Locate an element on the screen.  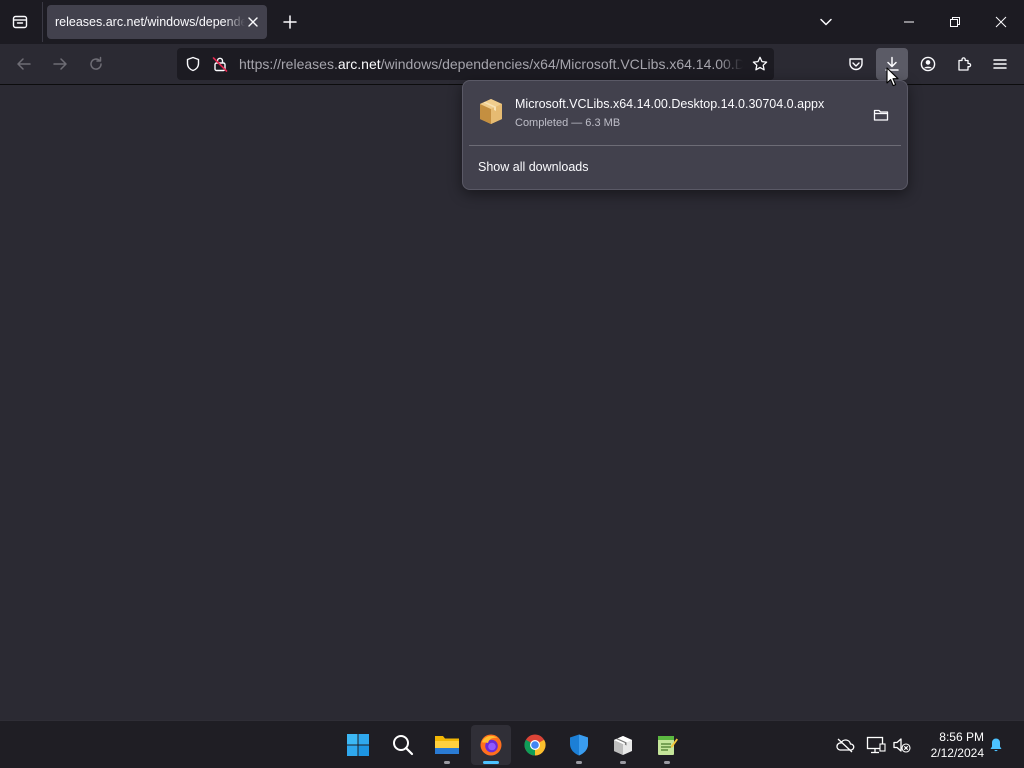
restore-icon is located at coordinates (955, 22).